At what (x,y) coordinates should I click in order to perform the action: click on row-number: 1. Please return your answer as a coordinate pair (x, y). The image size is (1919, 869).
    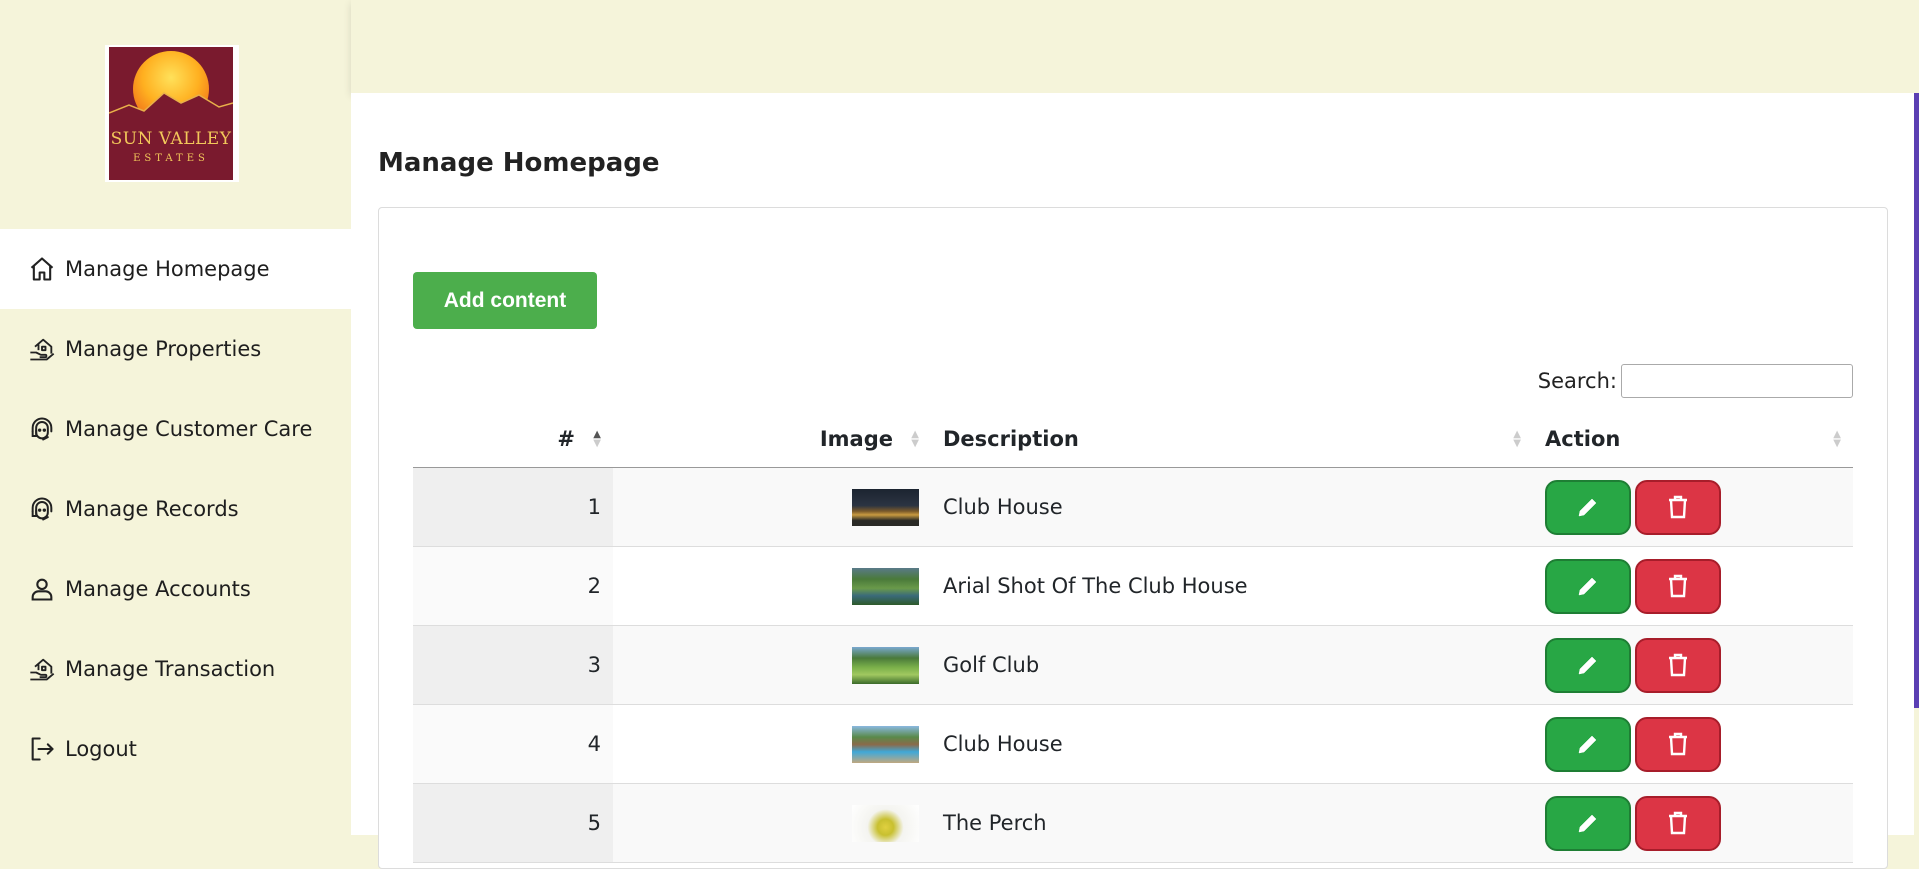
    Looking at the image, I should click on (513, 507).